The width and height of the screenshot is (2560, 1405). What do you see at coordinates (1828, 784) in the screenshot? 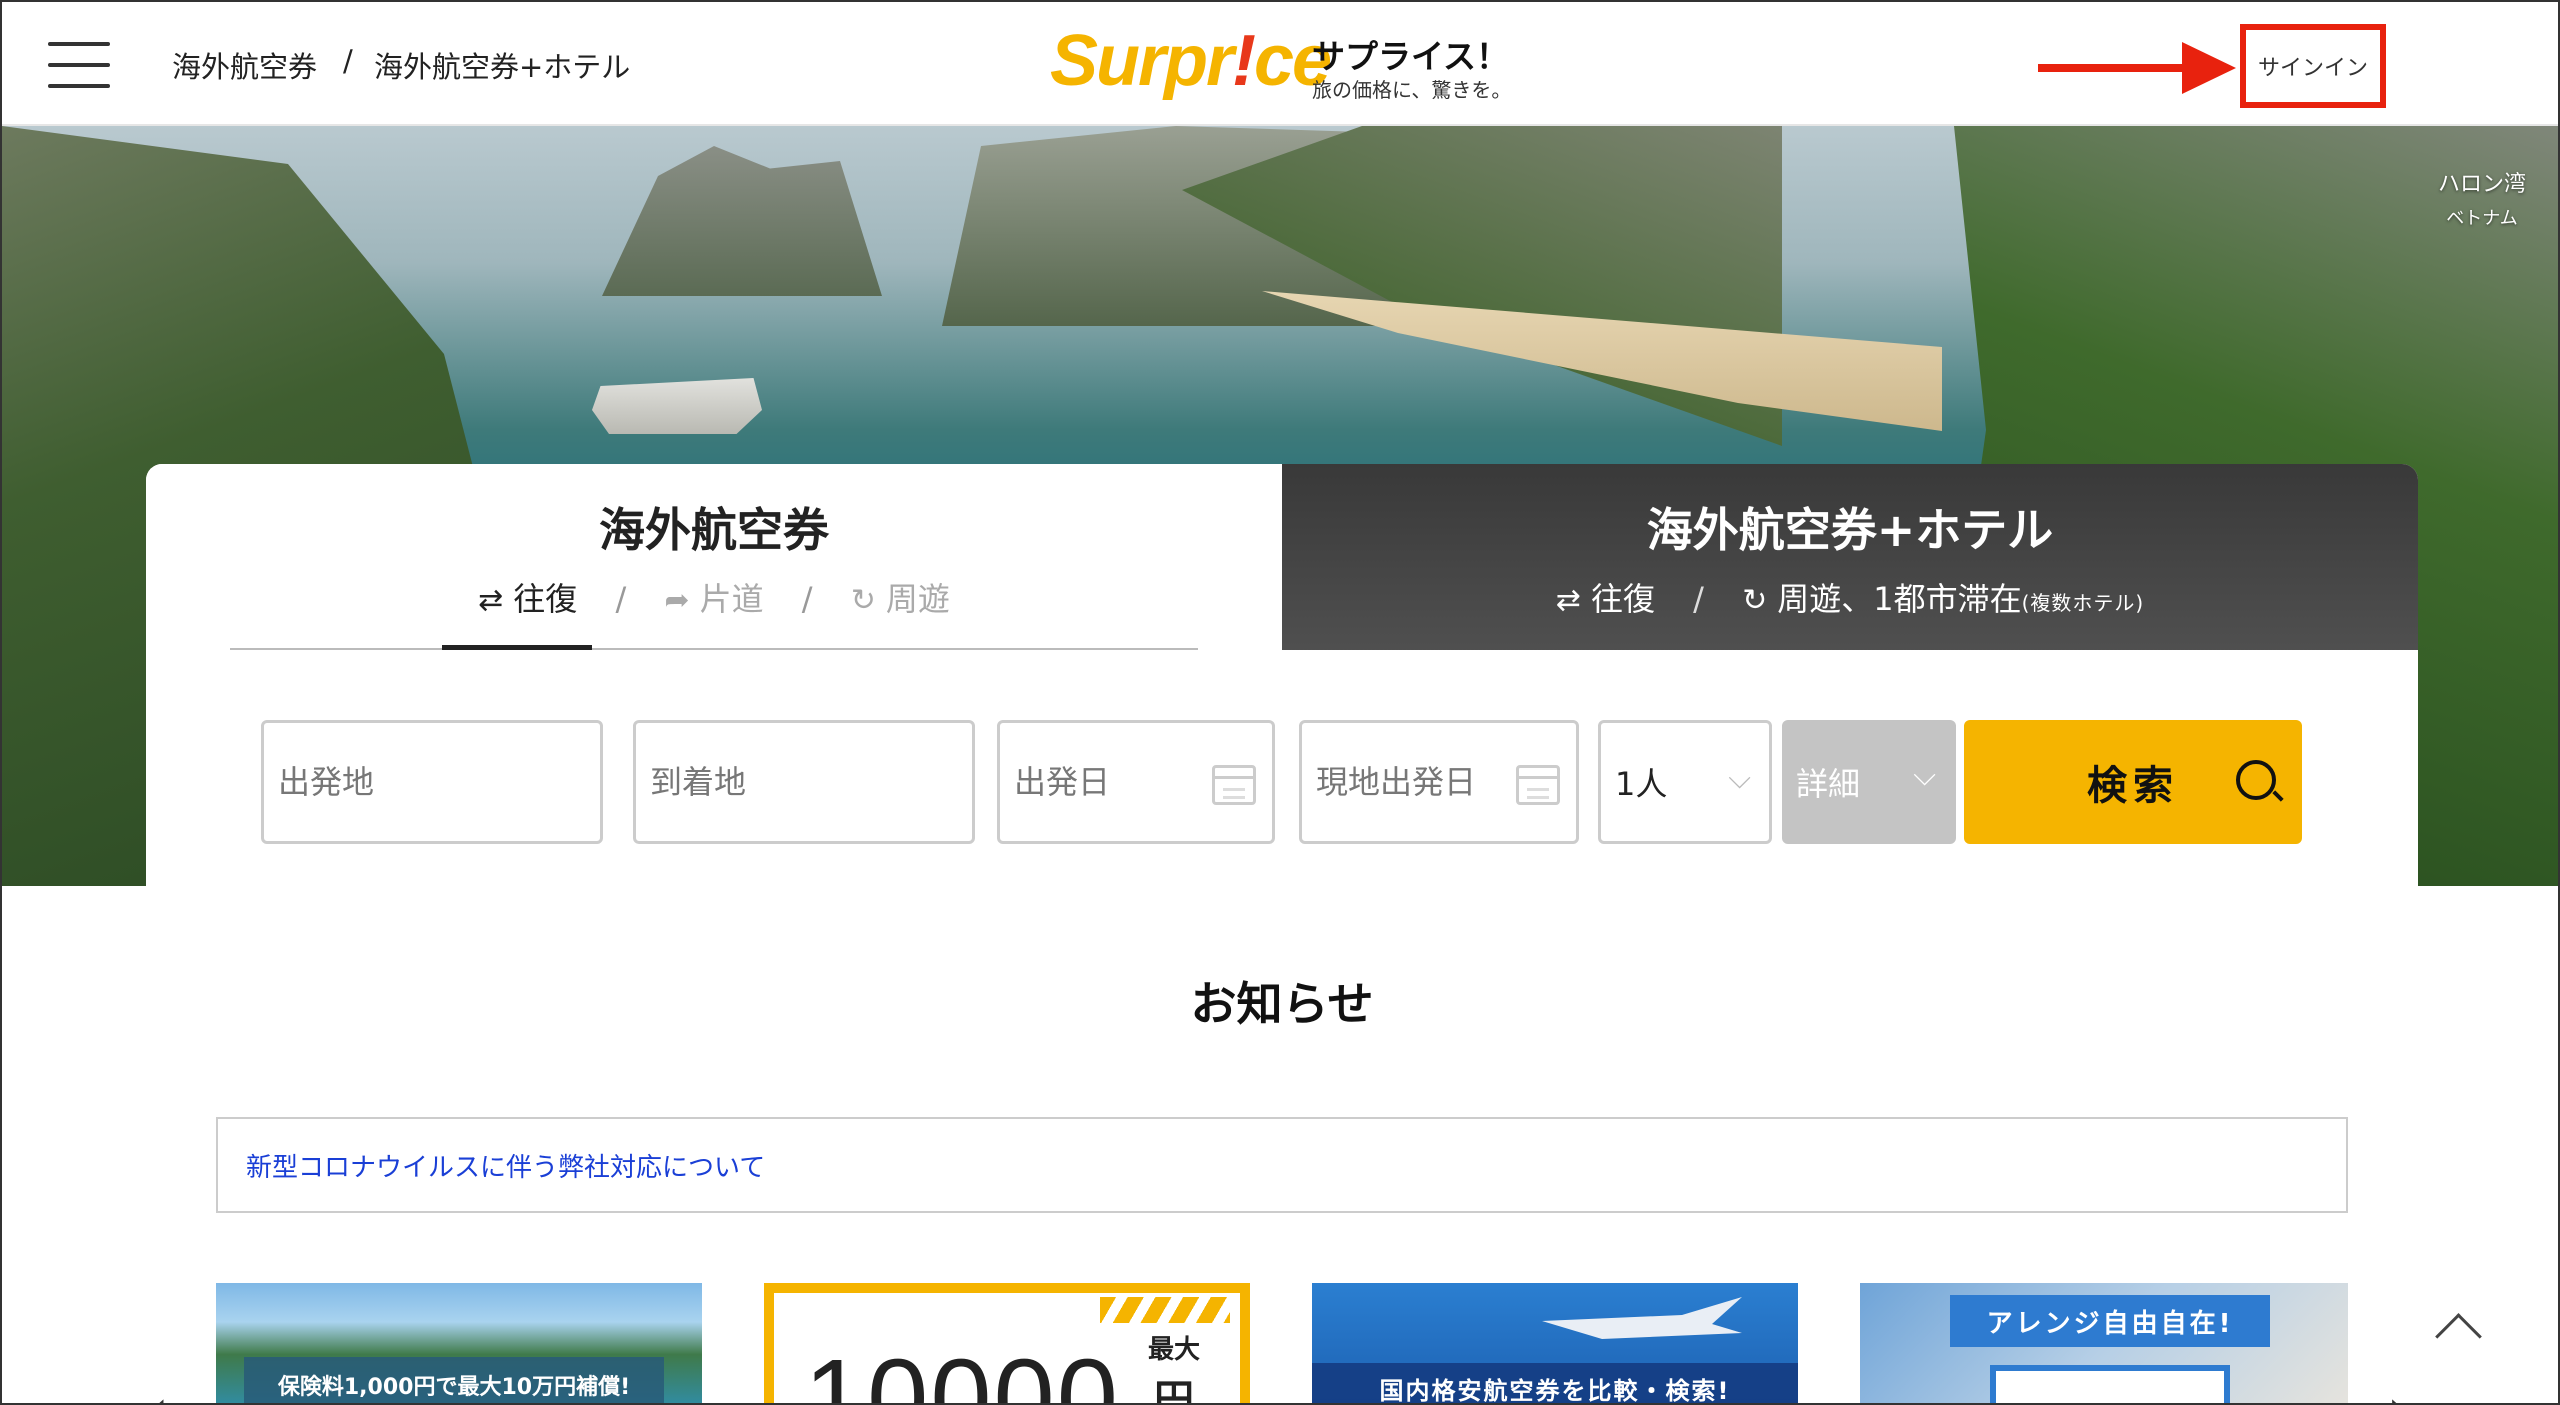
I see `detail-label: 詳細` at bounding box center [1828, 784].